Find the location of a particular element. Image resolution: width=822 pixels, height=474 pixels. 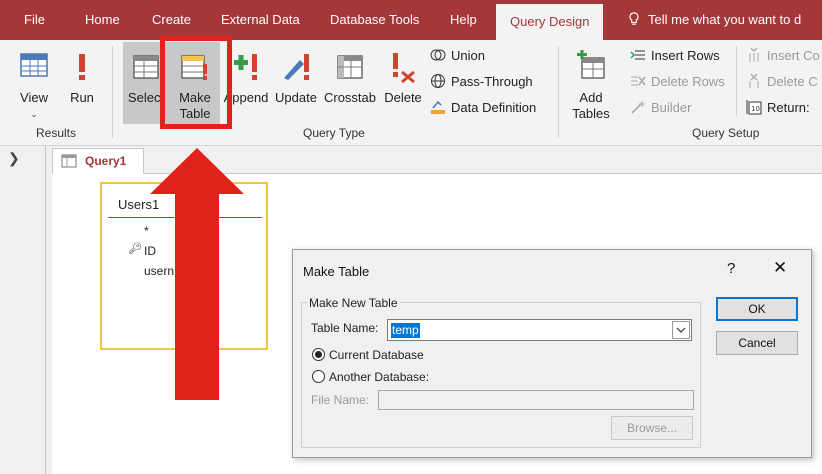

another-database-radio is located at coordinates (318, 376).